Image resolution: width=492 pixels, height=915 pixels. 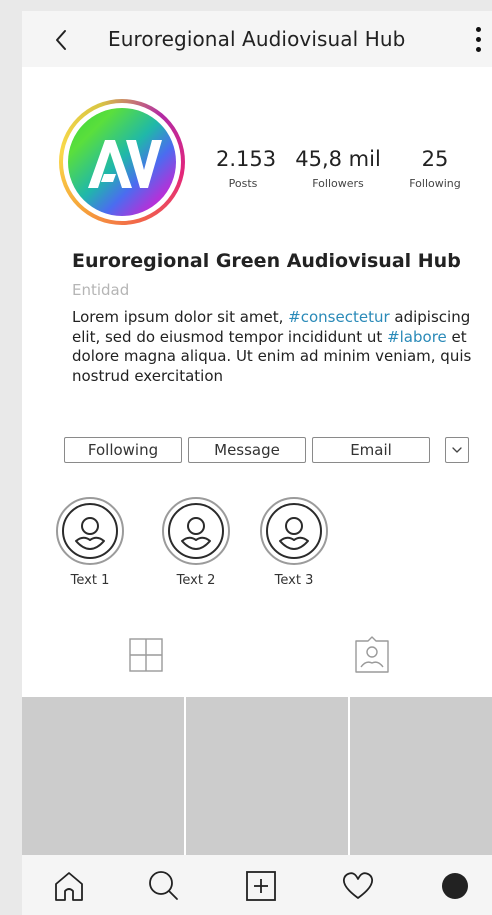 I want to click on top-bar: Euroregional Audiovisual Hub, so click(x=257, y=39).